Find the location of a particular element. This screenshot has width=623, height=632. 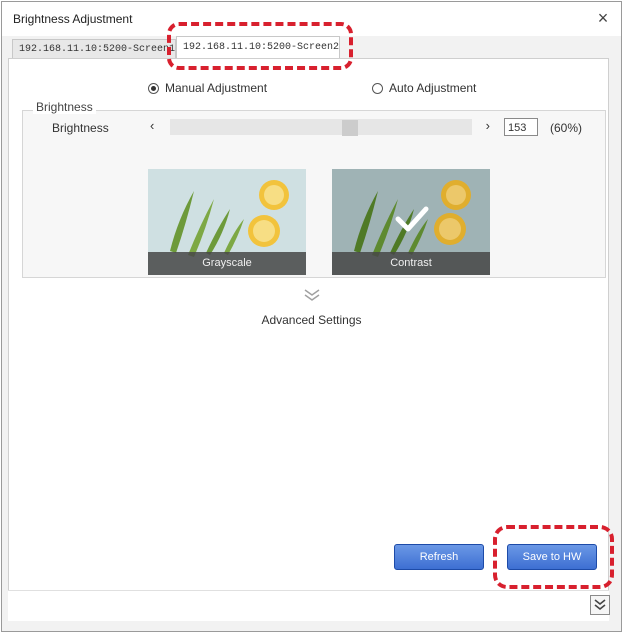

grayscale-caption: Grayscale is located at coordinates (227, 263).